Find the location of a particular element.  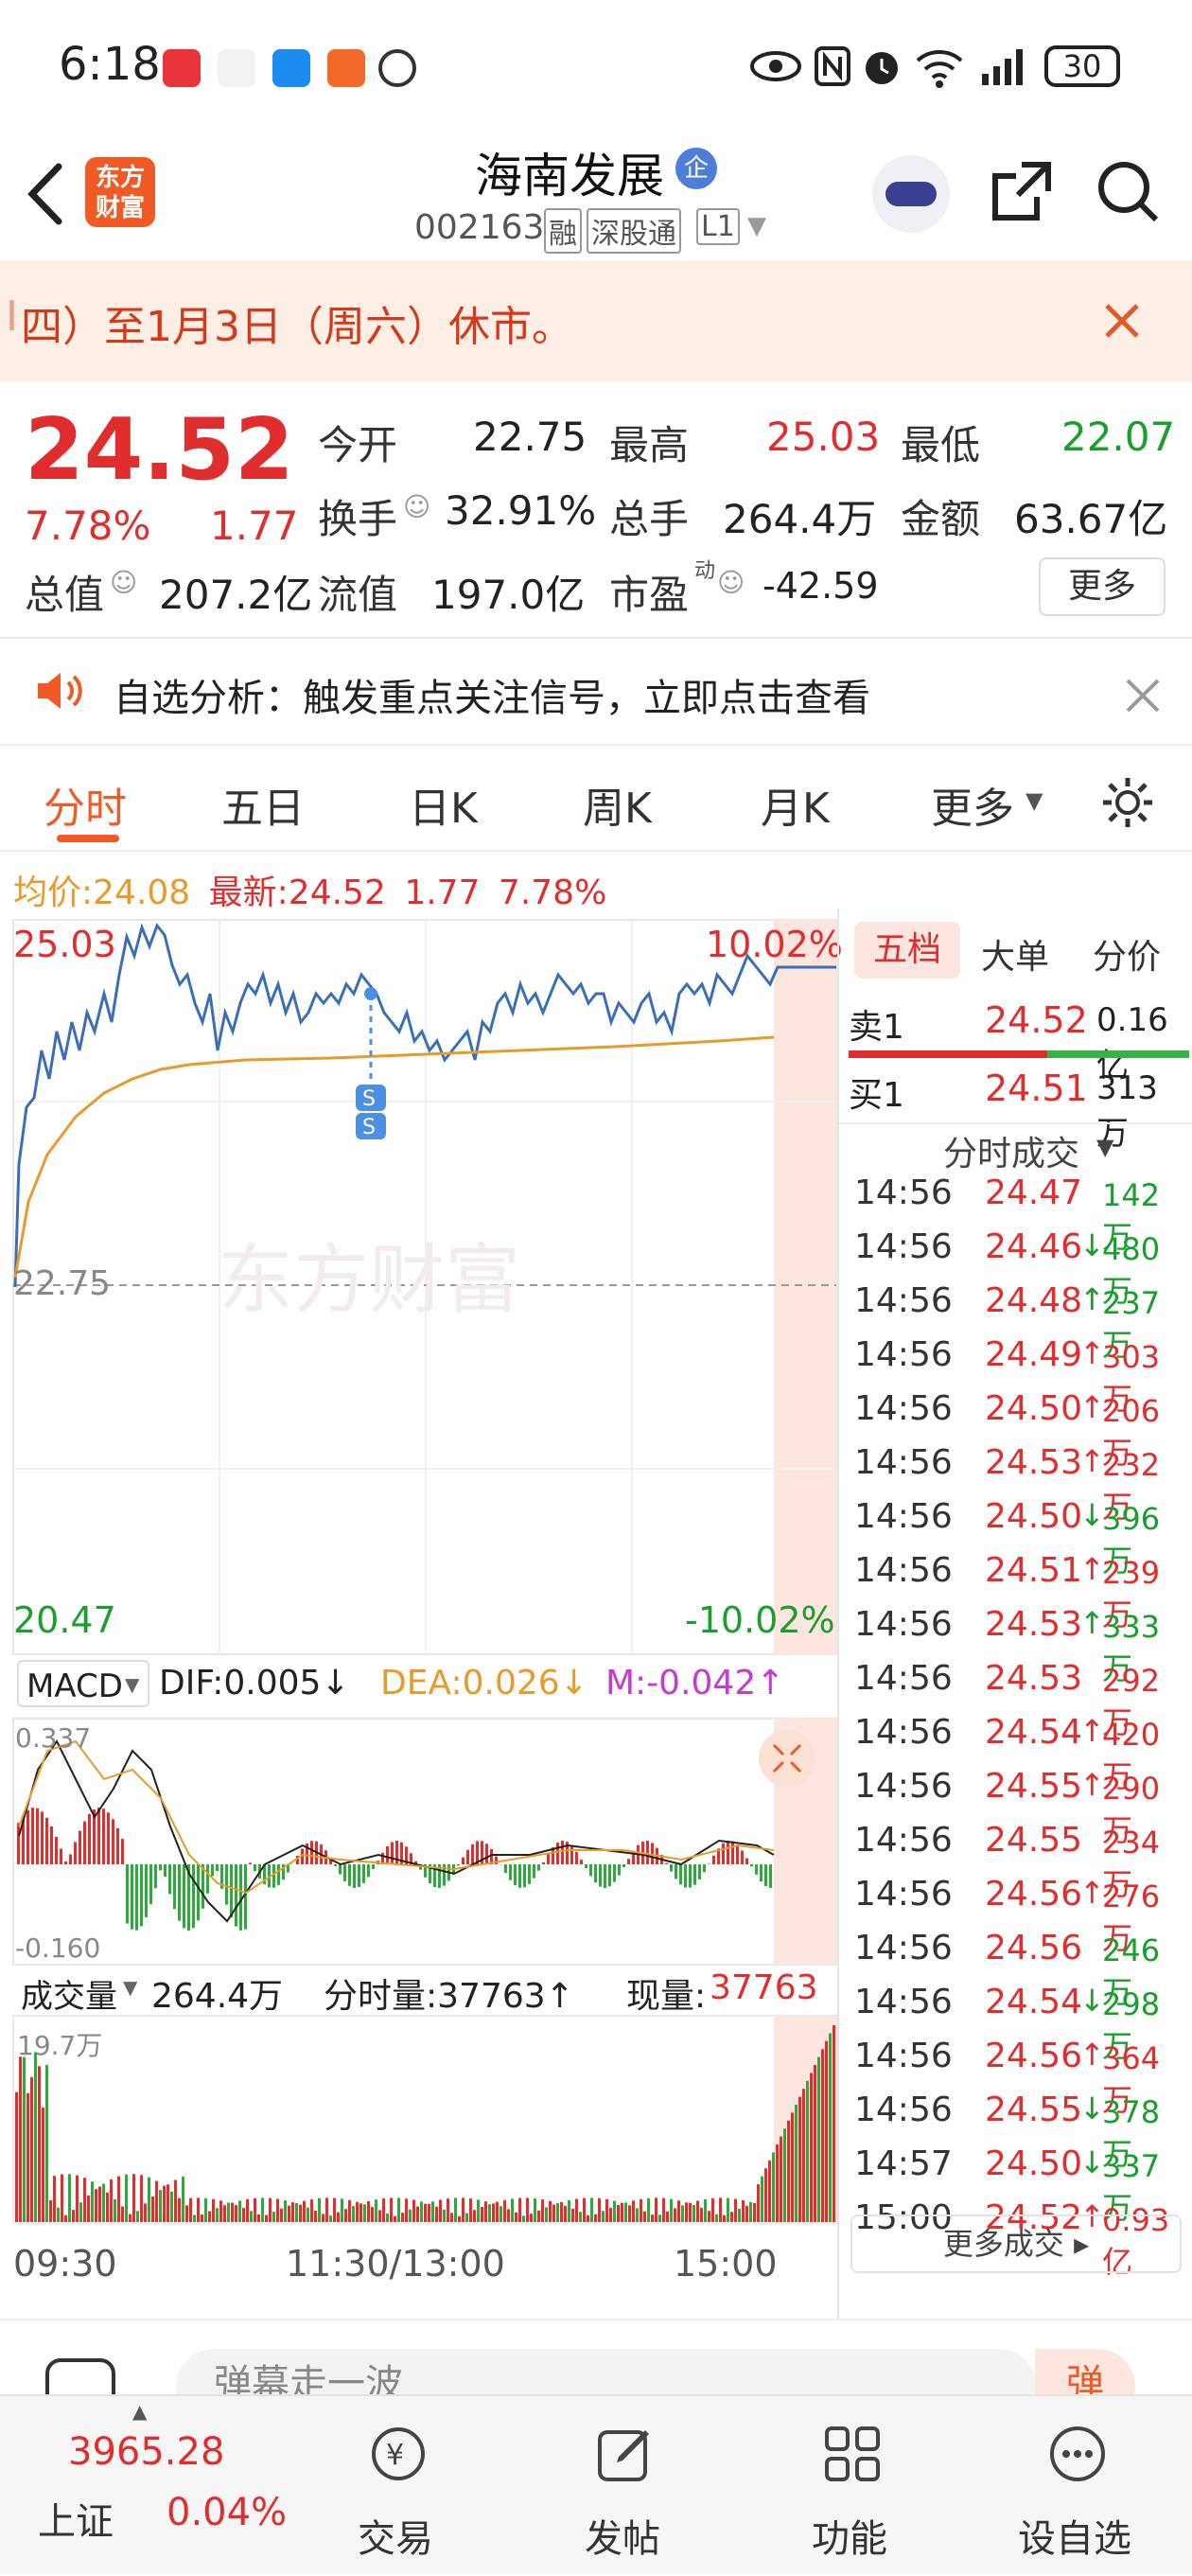

more-trades-button: 更多成交 ▸ is located at coordinates (1016, 2243).